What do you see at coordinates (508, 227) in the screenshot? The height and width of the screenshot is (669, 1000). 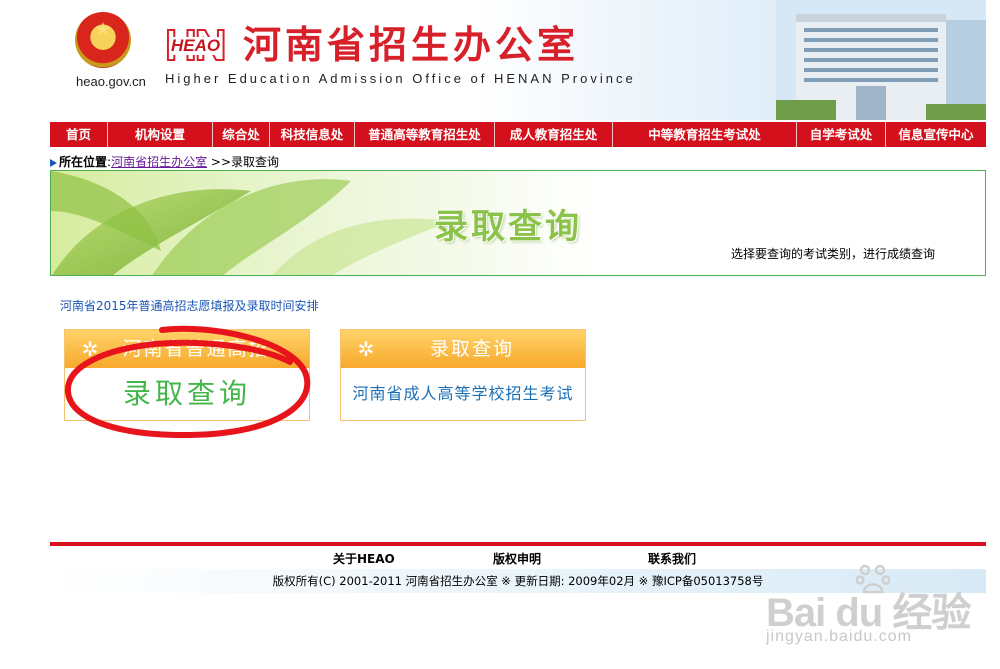 I see `banner-title: 录取查询` at bounding box center [508, 227].